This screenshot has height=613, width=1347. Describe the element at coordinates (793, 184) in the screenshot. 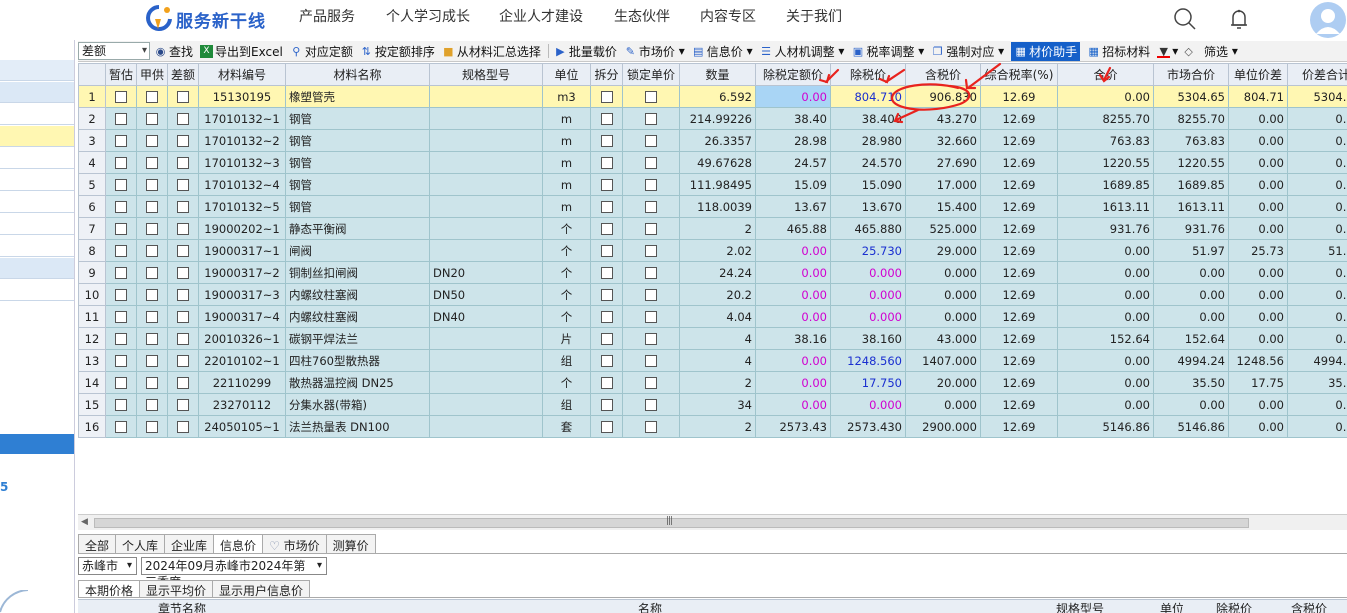

I see `ex-tax-quota-price: 15.09` at that location.